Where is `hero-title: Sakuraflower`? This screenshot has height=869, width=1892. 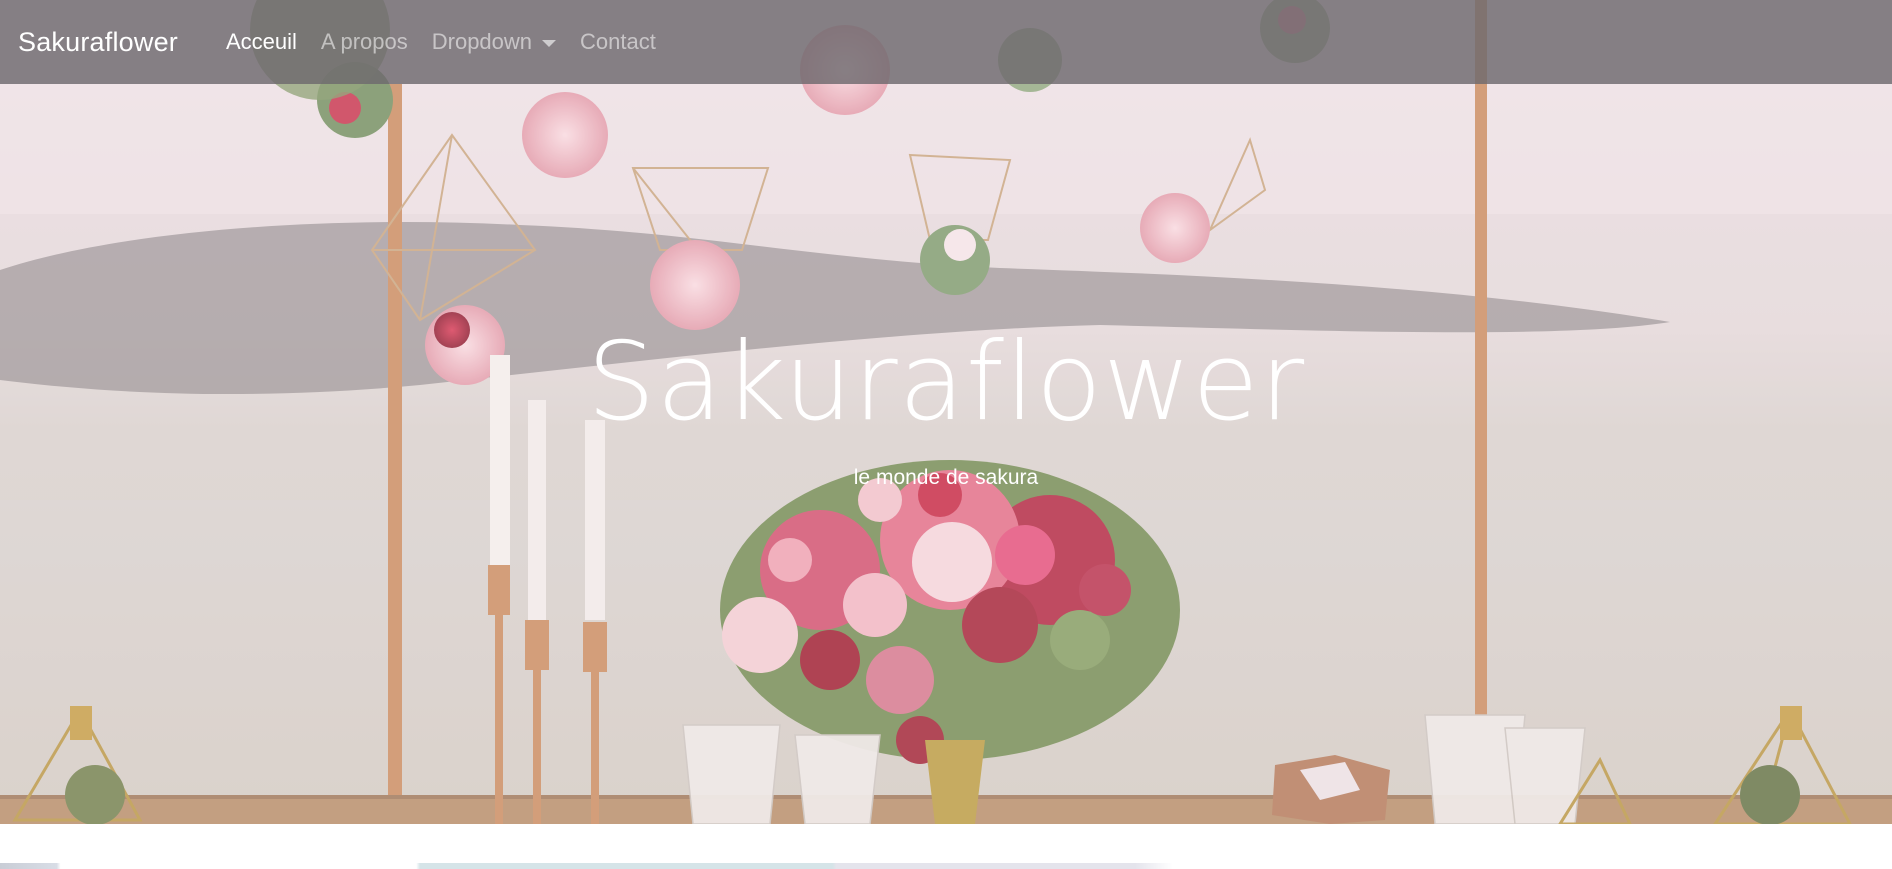
hero-title: Sakuraflower is located at coordinates (946, 382).